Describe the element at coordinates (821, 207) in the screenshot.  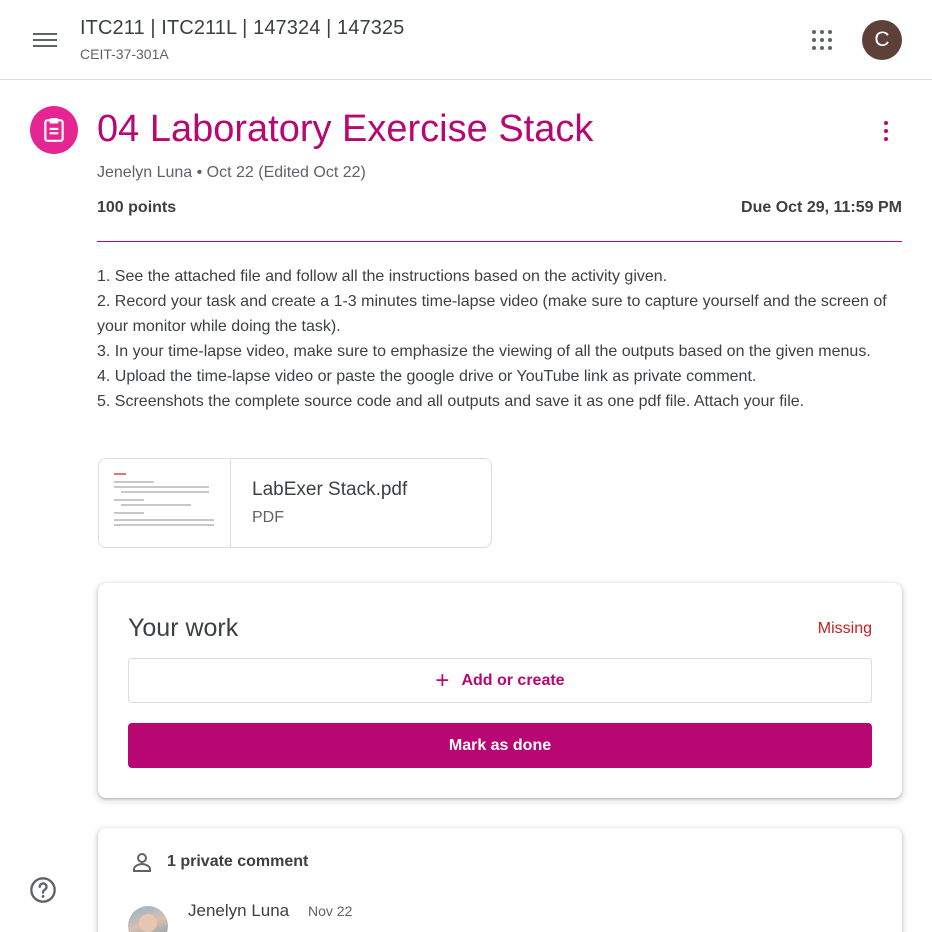
I see `due-date: Due Oct 29, 11:59 PM` at that location.